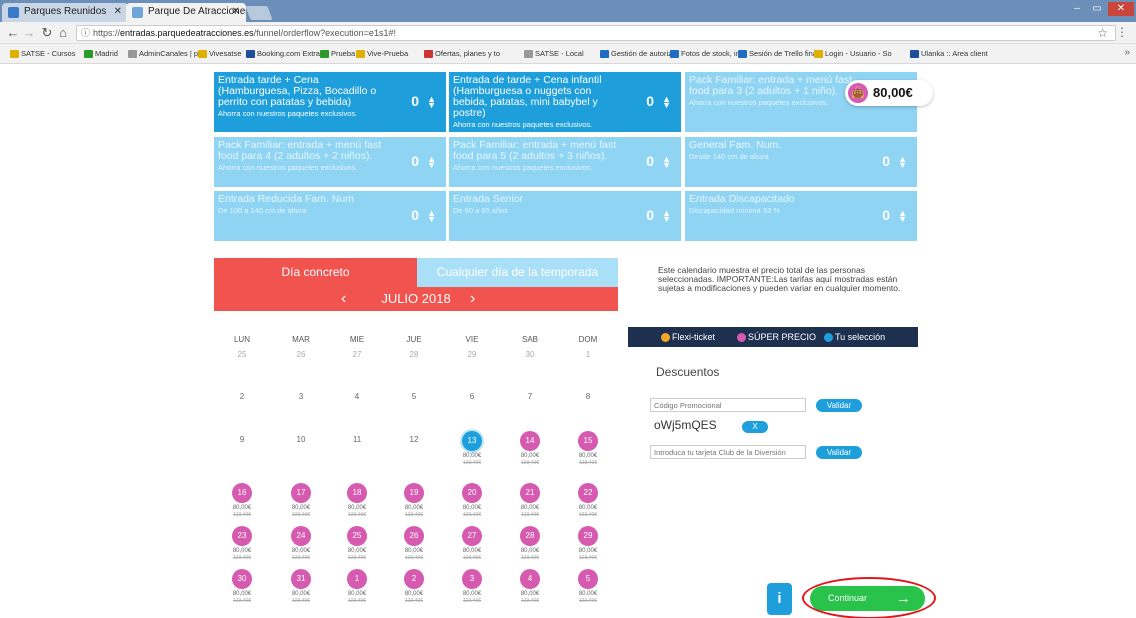  Describe the element at coordinates (1077, 9) in the screenshot. I see `minimize-icon: –` at that location.